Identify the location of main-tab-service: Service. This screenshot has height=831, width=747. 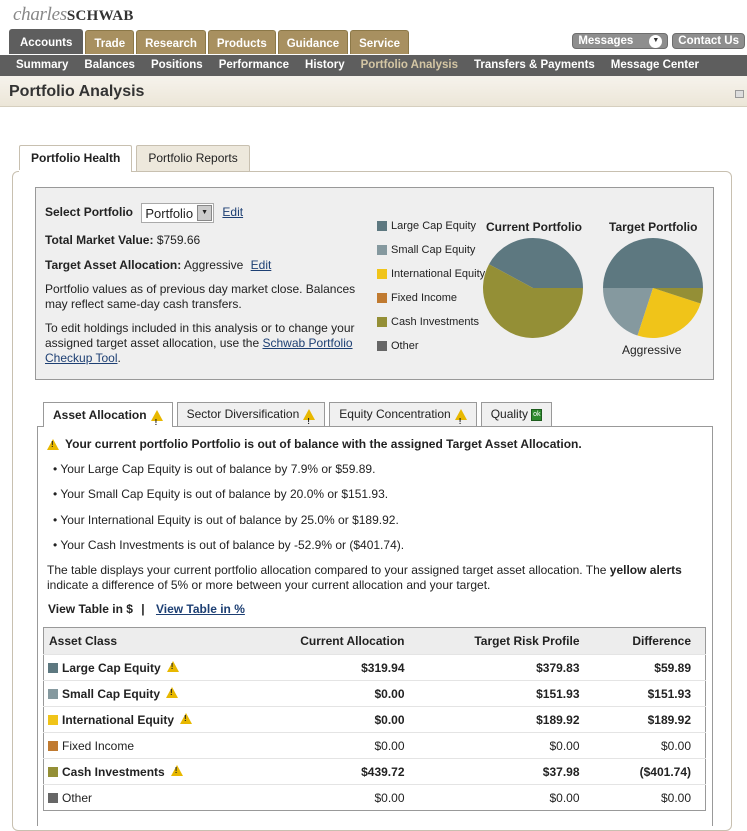
(380, 42).